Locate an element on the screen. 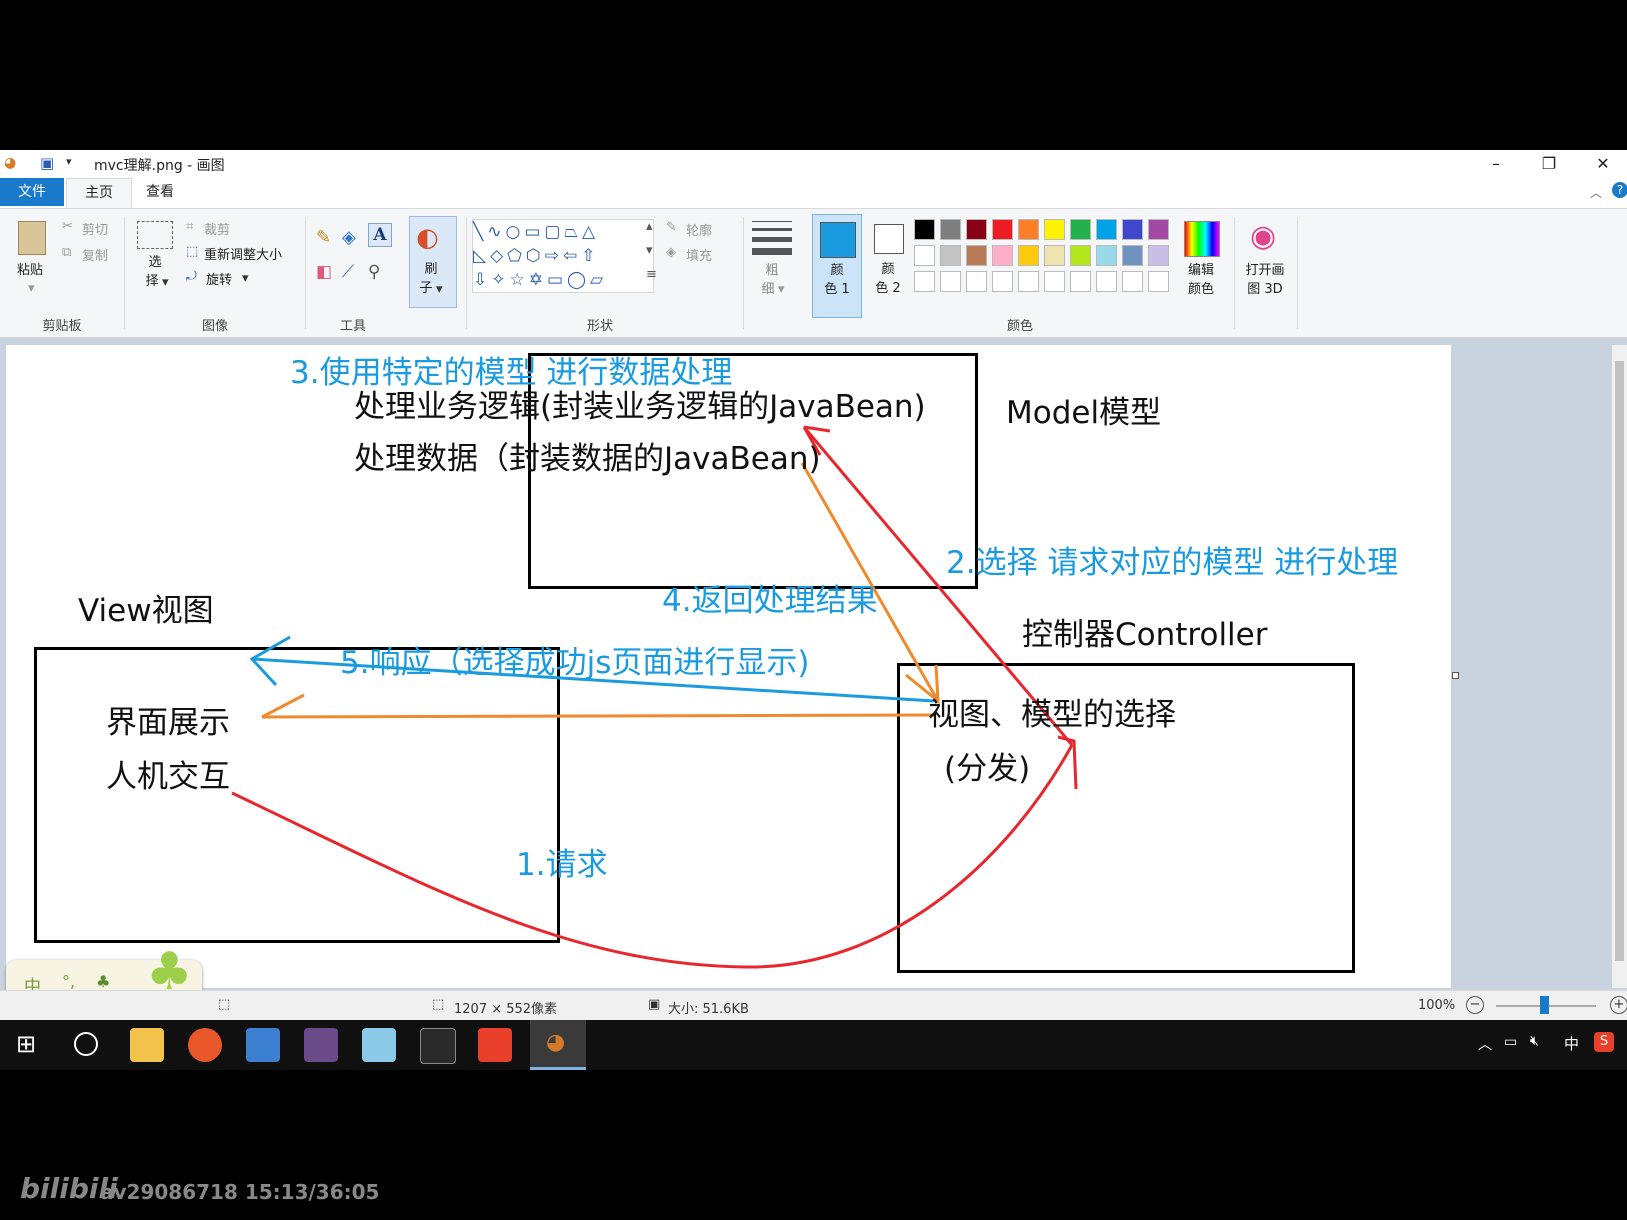 The height and width of the screenshot is (1220, 1627). select-icon is located at coordinates (155, 235).